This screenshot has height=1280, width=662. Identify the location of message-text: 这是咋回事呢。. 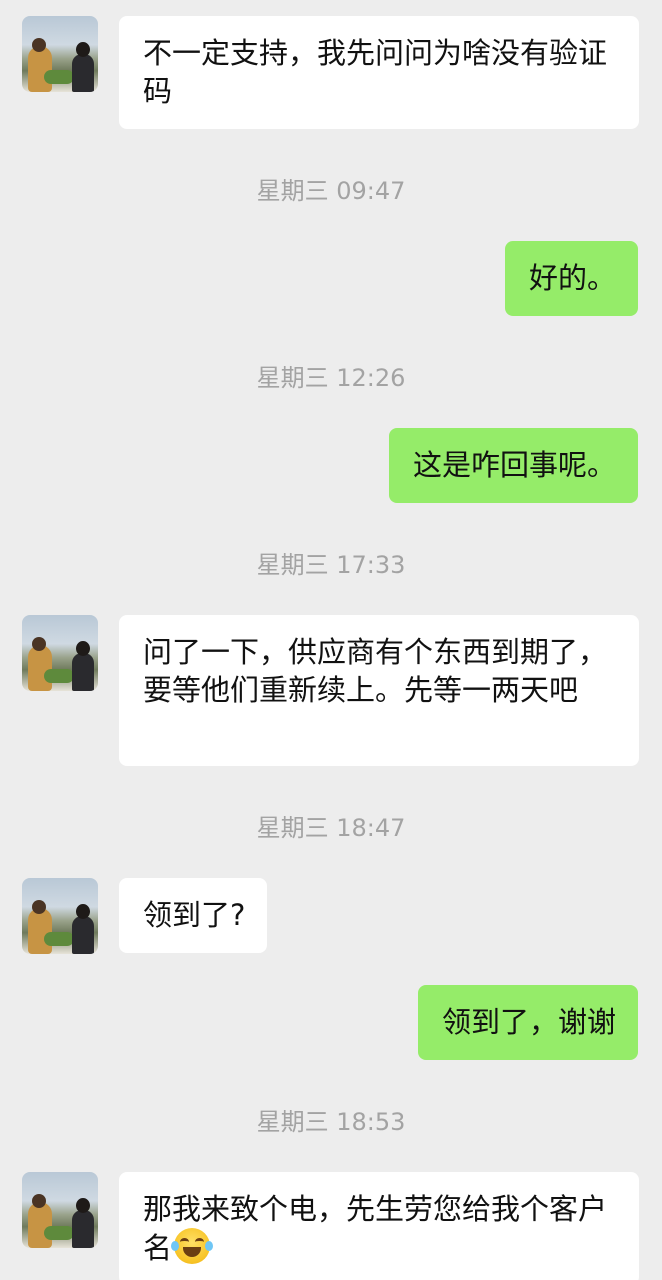
(514, 465).